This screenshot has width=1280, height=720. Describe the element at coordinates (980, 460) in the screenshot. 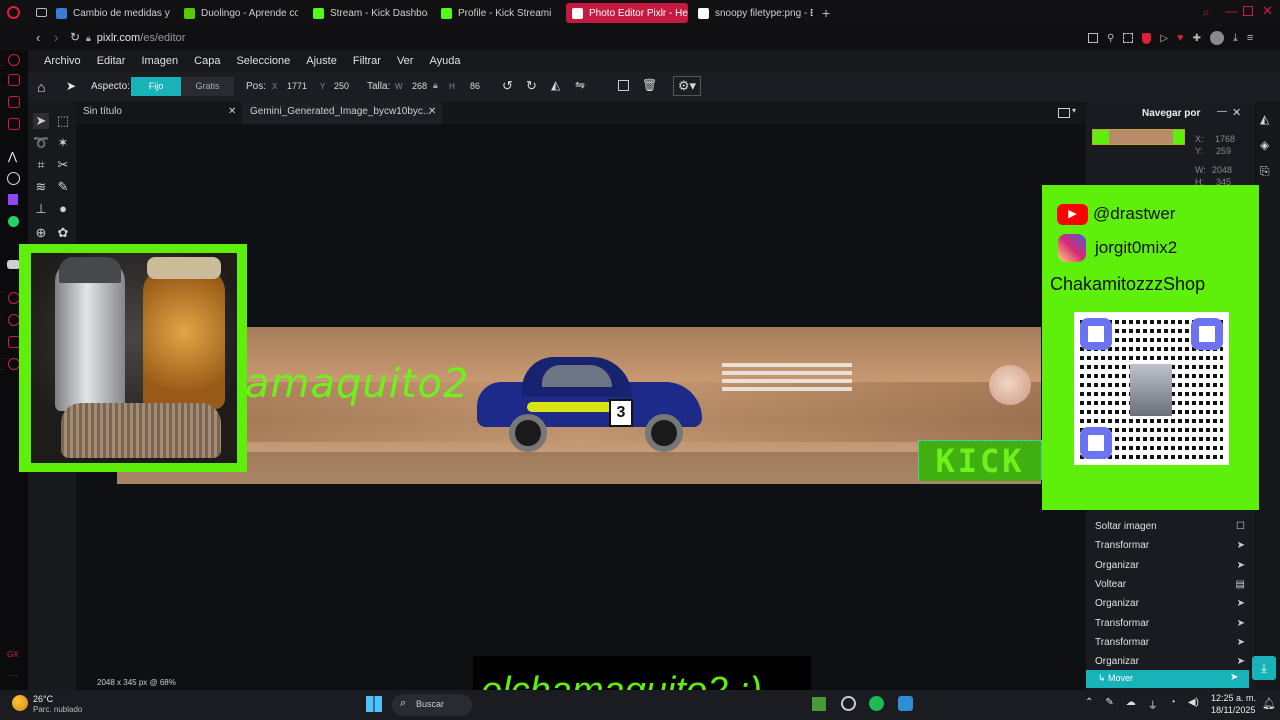

I see `kick-logo-layer: KICK` at that location.